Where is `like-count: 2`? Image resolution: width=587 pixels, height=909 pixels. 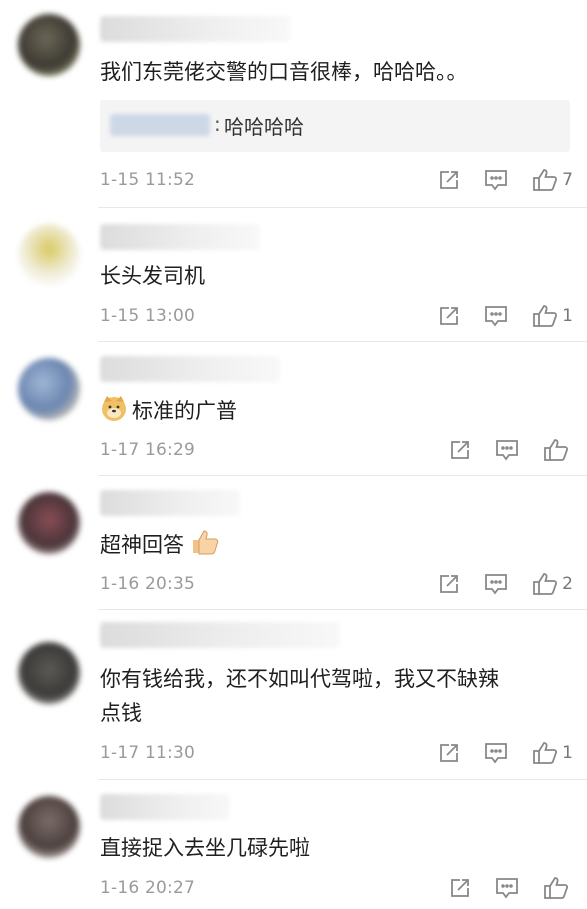 like-count: 2 is located at coordinates (567, 584).